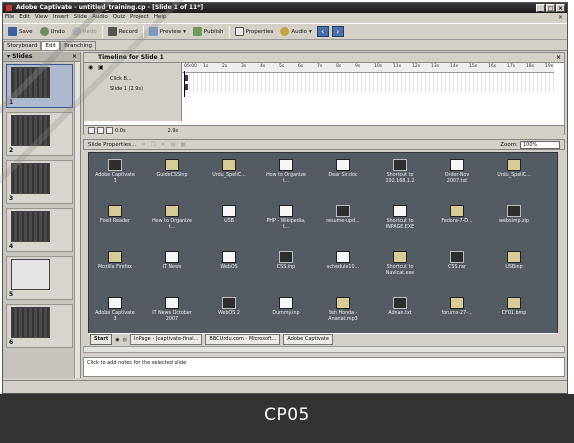 The image size is (574, 443). Describe the element at coordinates (324, 349) in the screenshot. I see `stage-horizontal-scrollbar` at that location.